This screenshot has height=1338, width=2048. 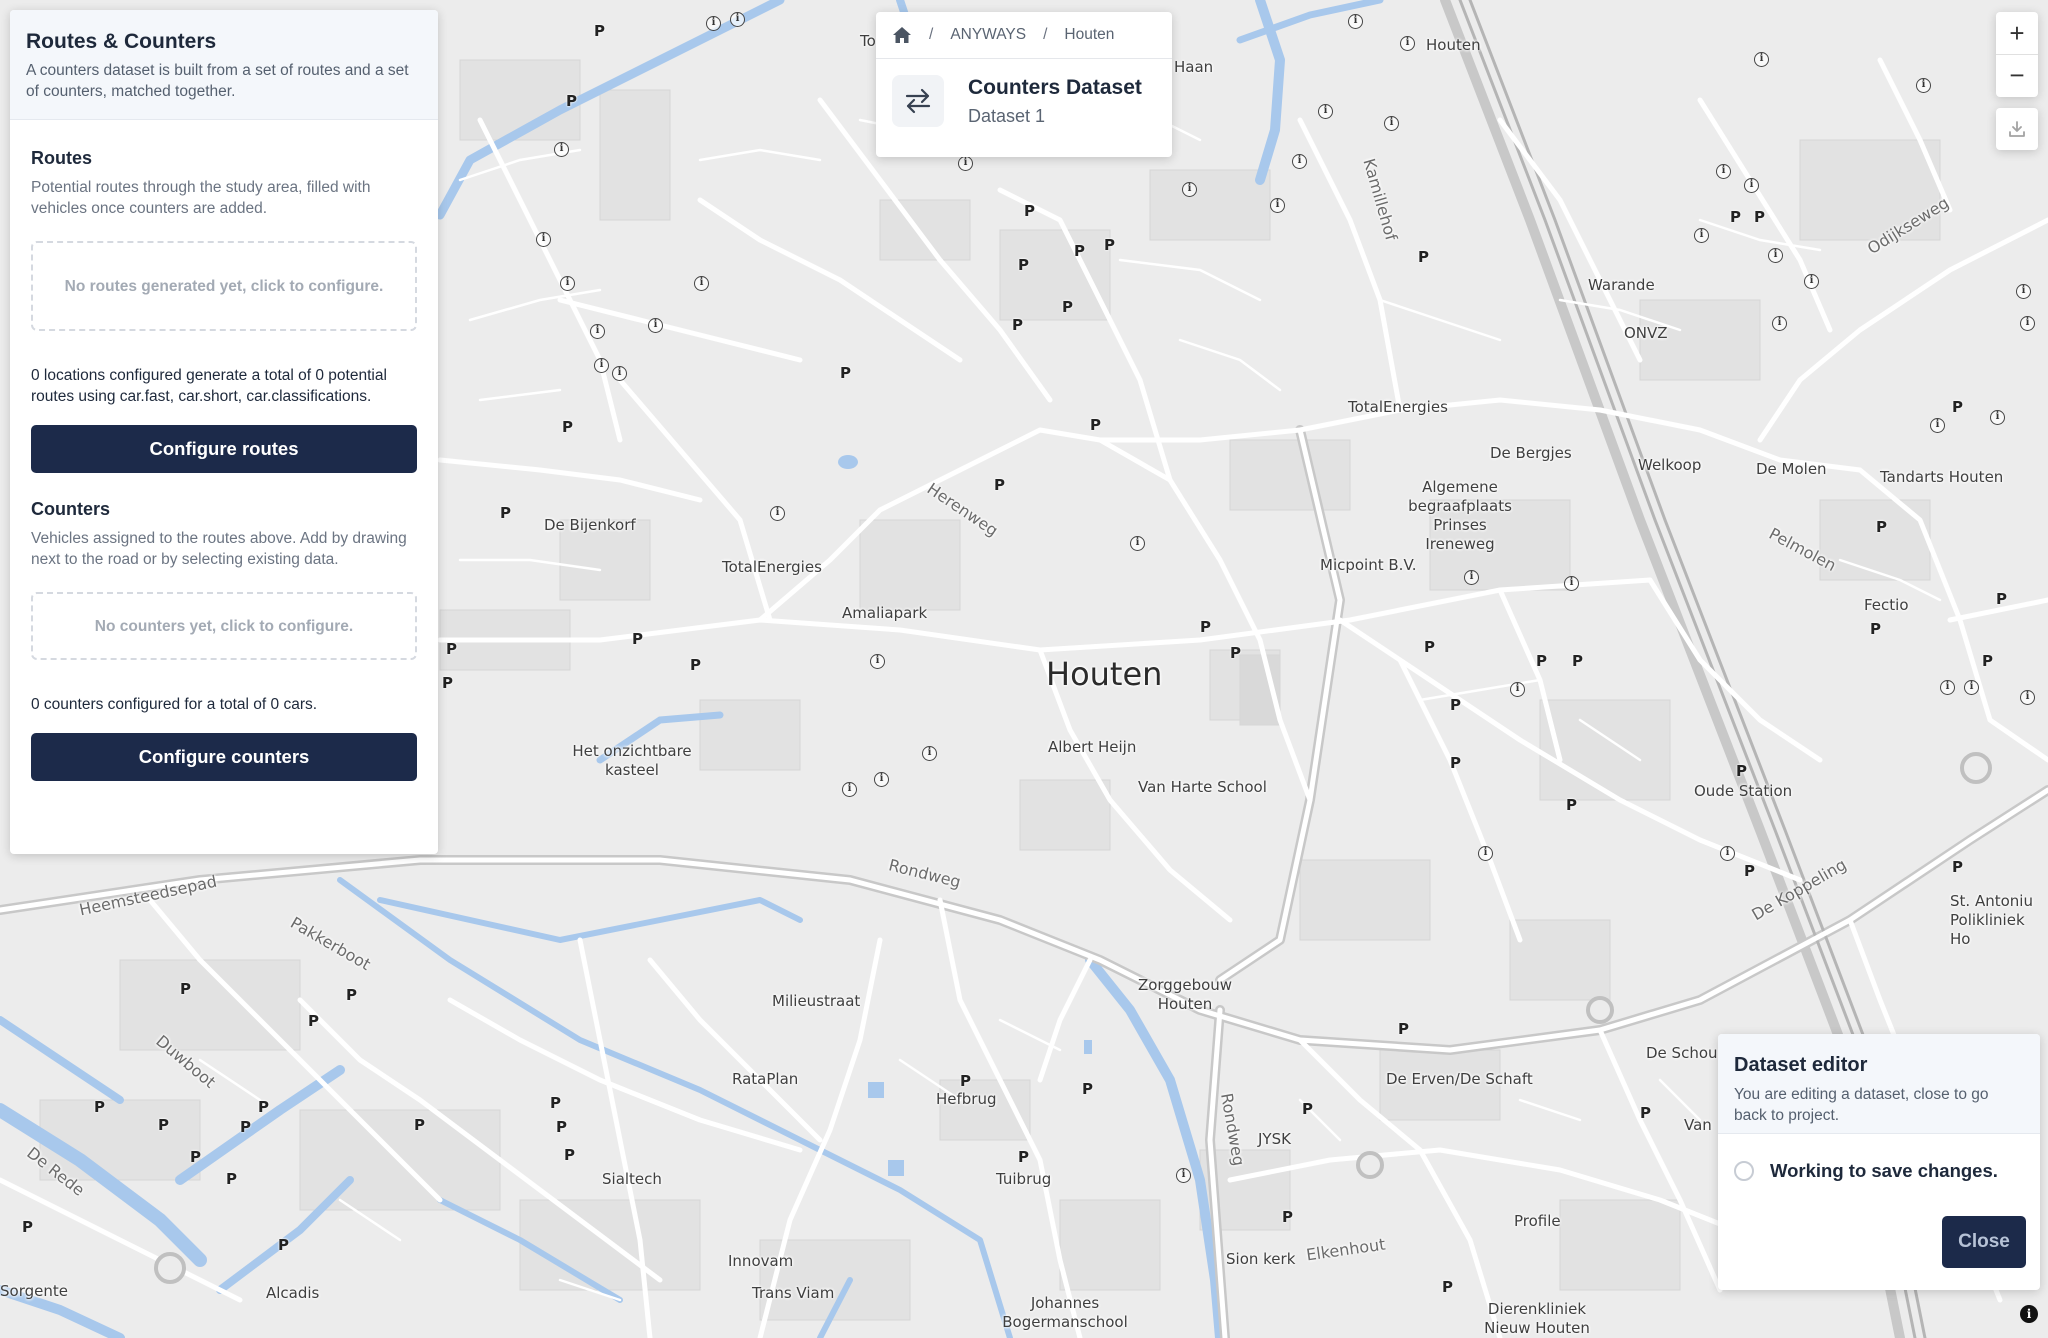 I want to click on map-label: Het onzichtbare kasteel, so click(x=632, y=760).